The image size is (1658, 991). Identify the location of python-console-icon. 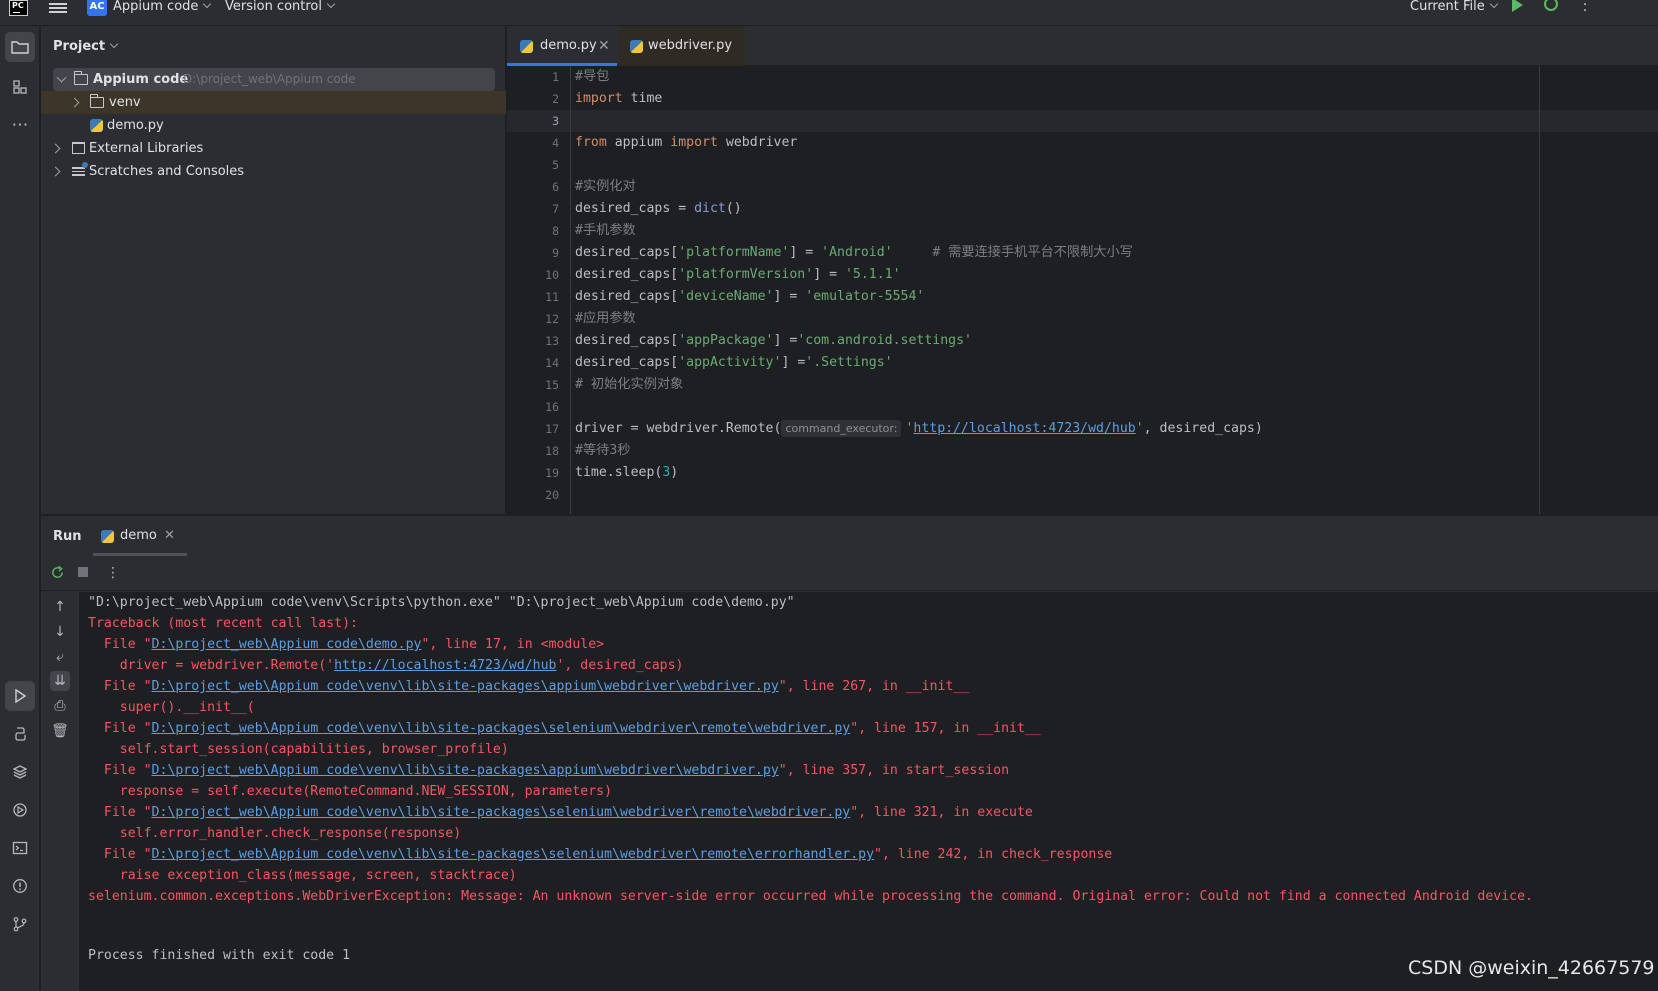
(20, 734).